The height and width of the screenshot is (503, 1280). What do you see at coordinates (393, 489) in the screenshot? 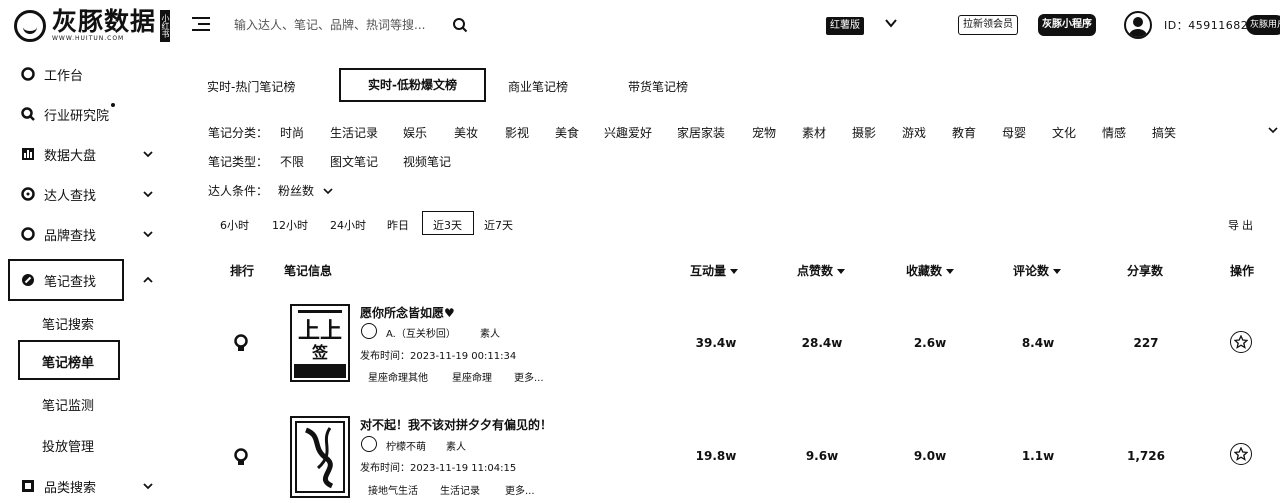
I see `note-tag: 接地气生活` at bounding box center [393, 489].